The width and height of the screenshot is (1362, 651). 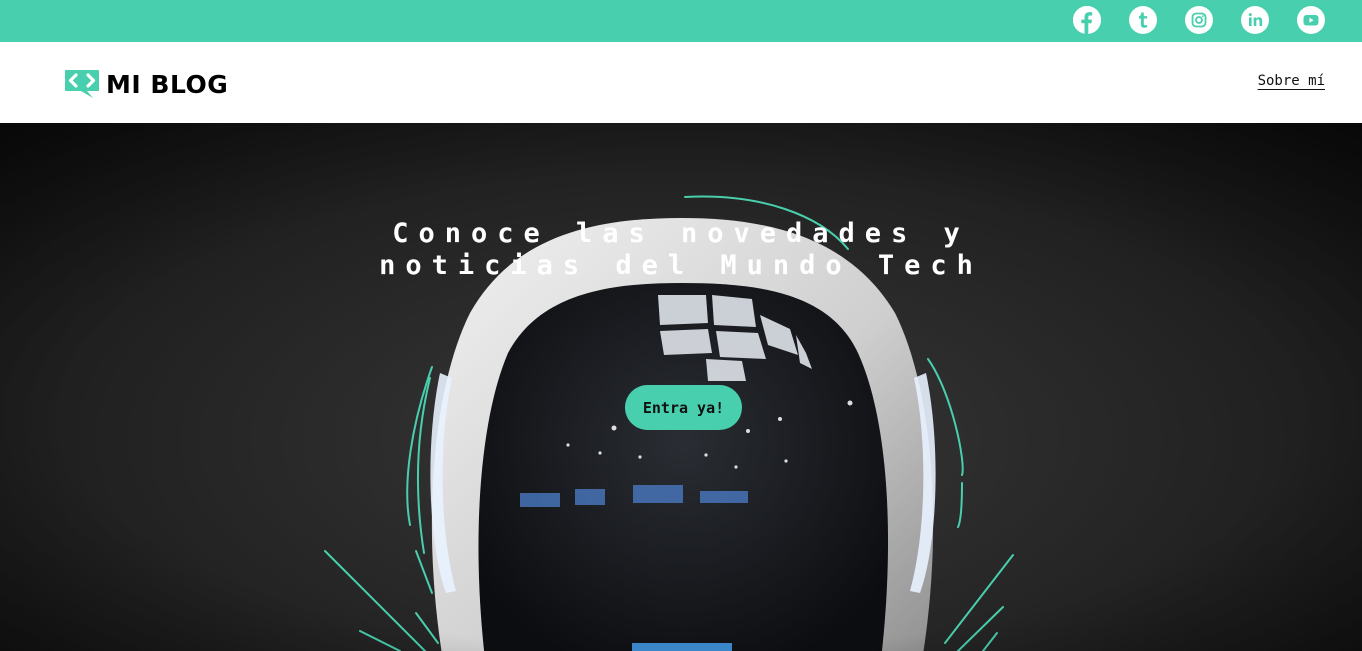 I want to click on linkedin-icon, so click(x=1255, y=19).